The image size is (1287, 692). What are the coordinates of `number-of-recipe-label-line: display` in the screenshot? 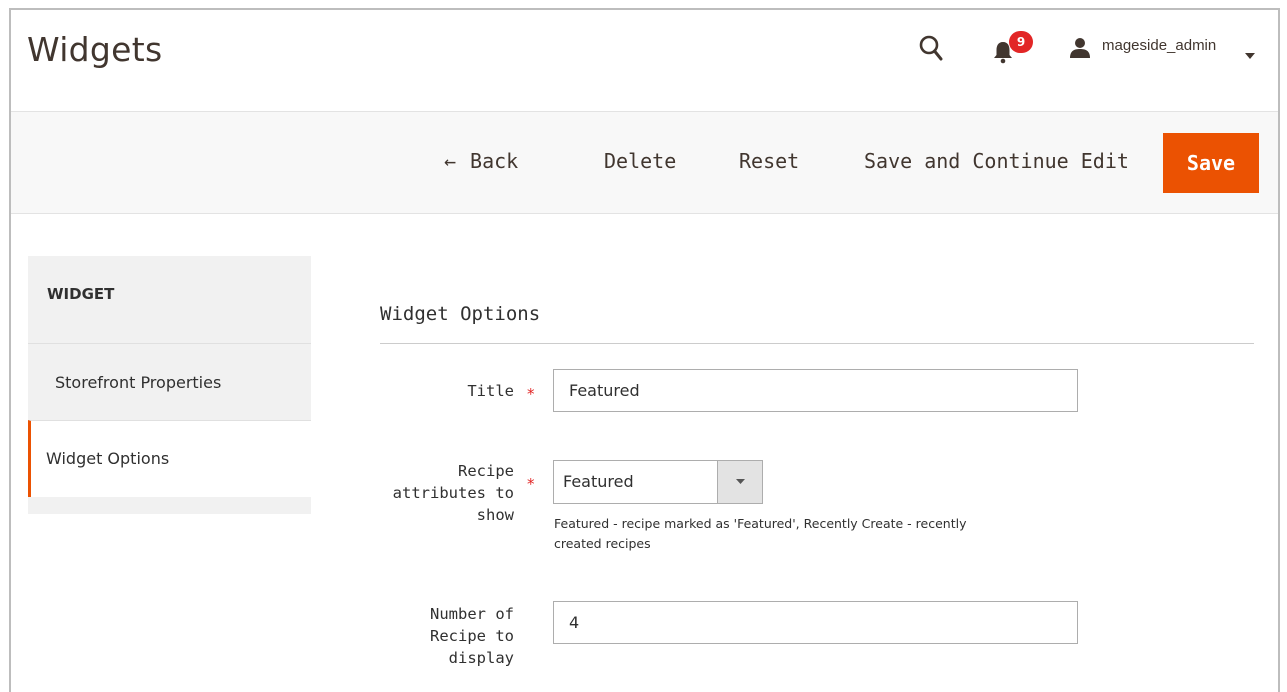 It's located at (481, 658).